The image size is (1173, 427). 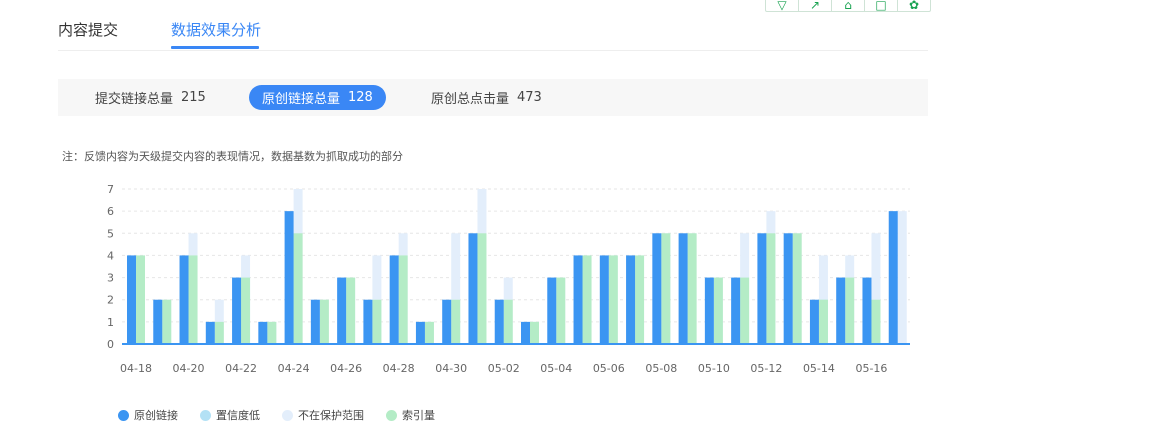 I want to click on stat-value: 215, so click(x=193, y=97).